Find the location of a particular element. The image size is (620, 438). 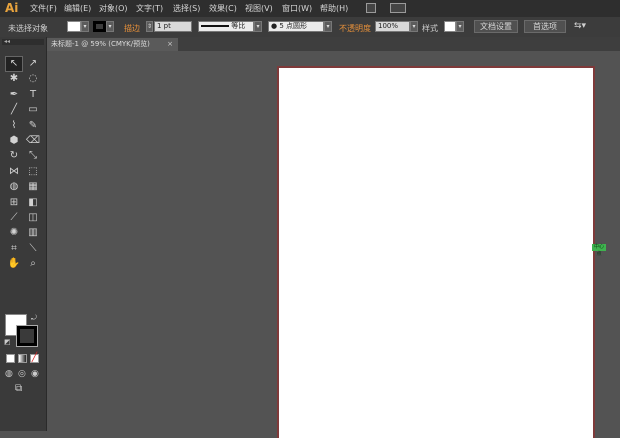

rotate-tool-icon: ↻ is located at coordinates (14, 156).